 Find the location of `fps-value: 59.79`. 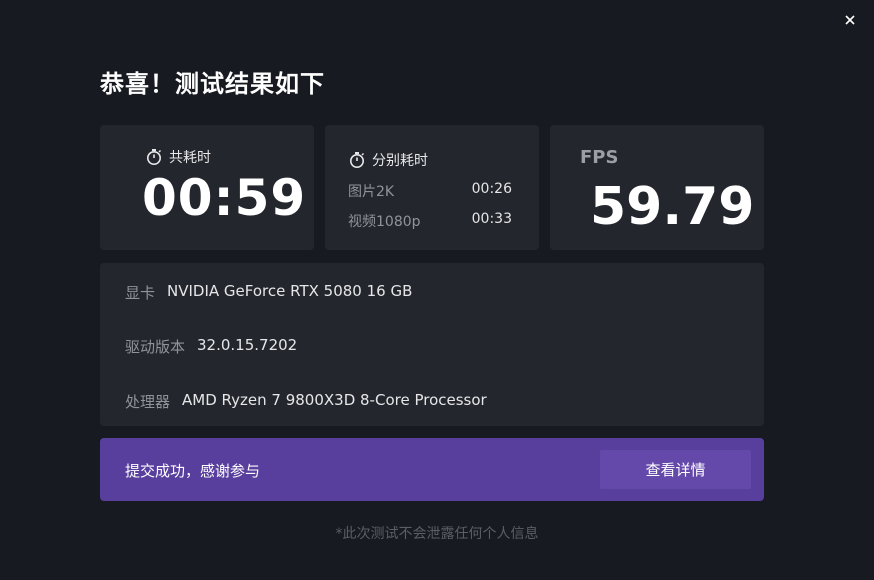

fps-value: 59.79 is located at coordinates (672, 207).